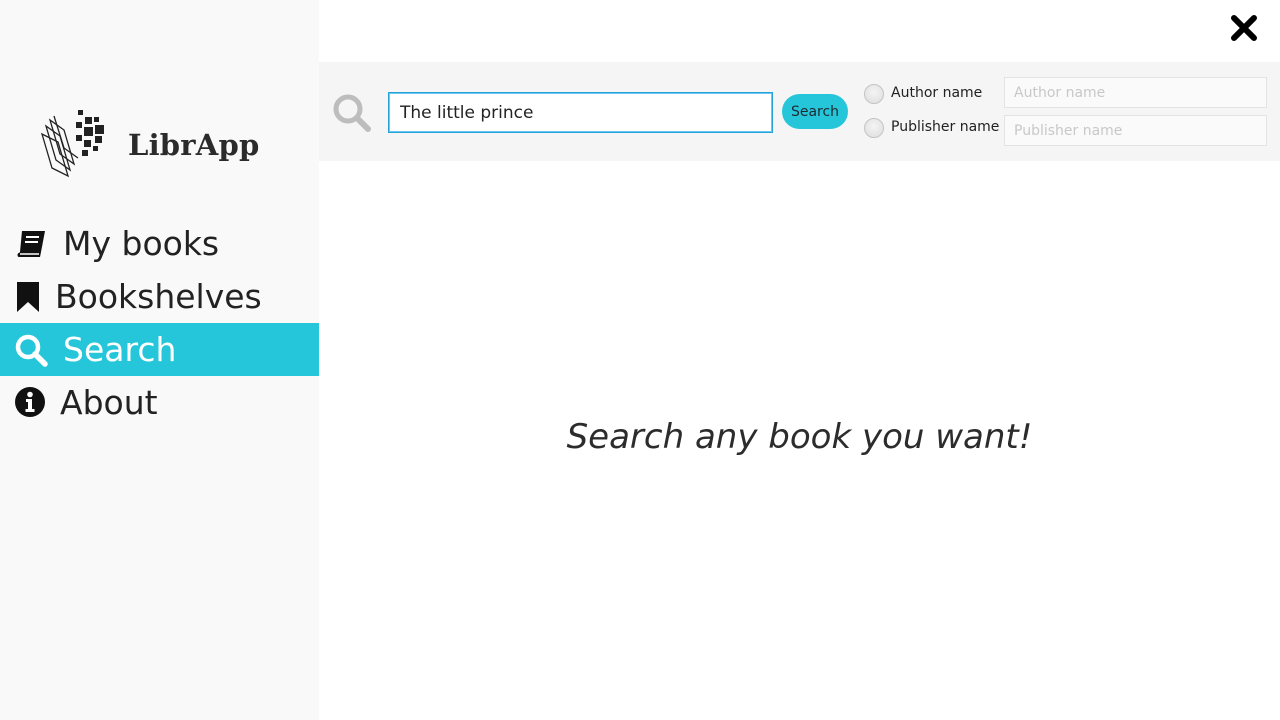  Describe the element at coordinates (31, 244) in the screenshot. I see `book-icon` at that location.